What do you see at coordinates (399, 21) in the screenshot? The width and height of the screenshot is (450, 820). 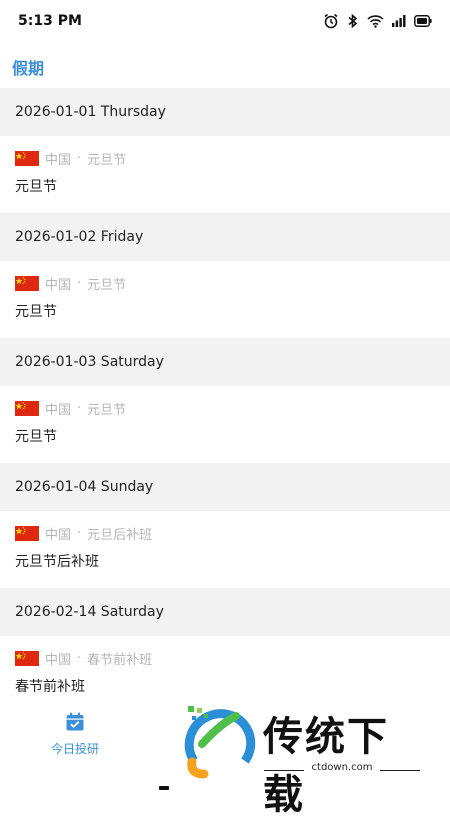 I see `signal-icon` at bounding box center [399, 21].